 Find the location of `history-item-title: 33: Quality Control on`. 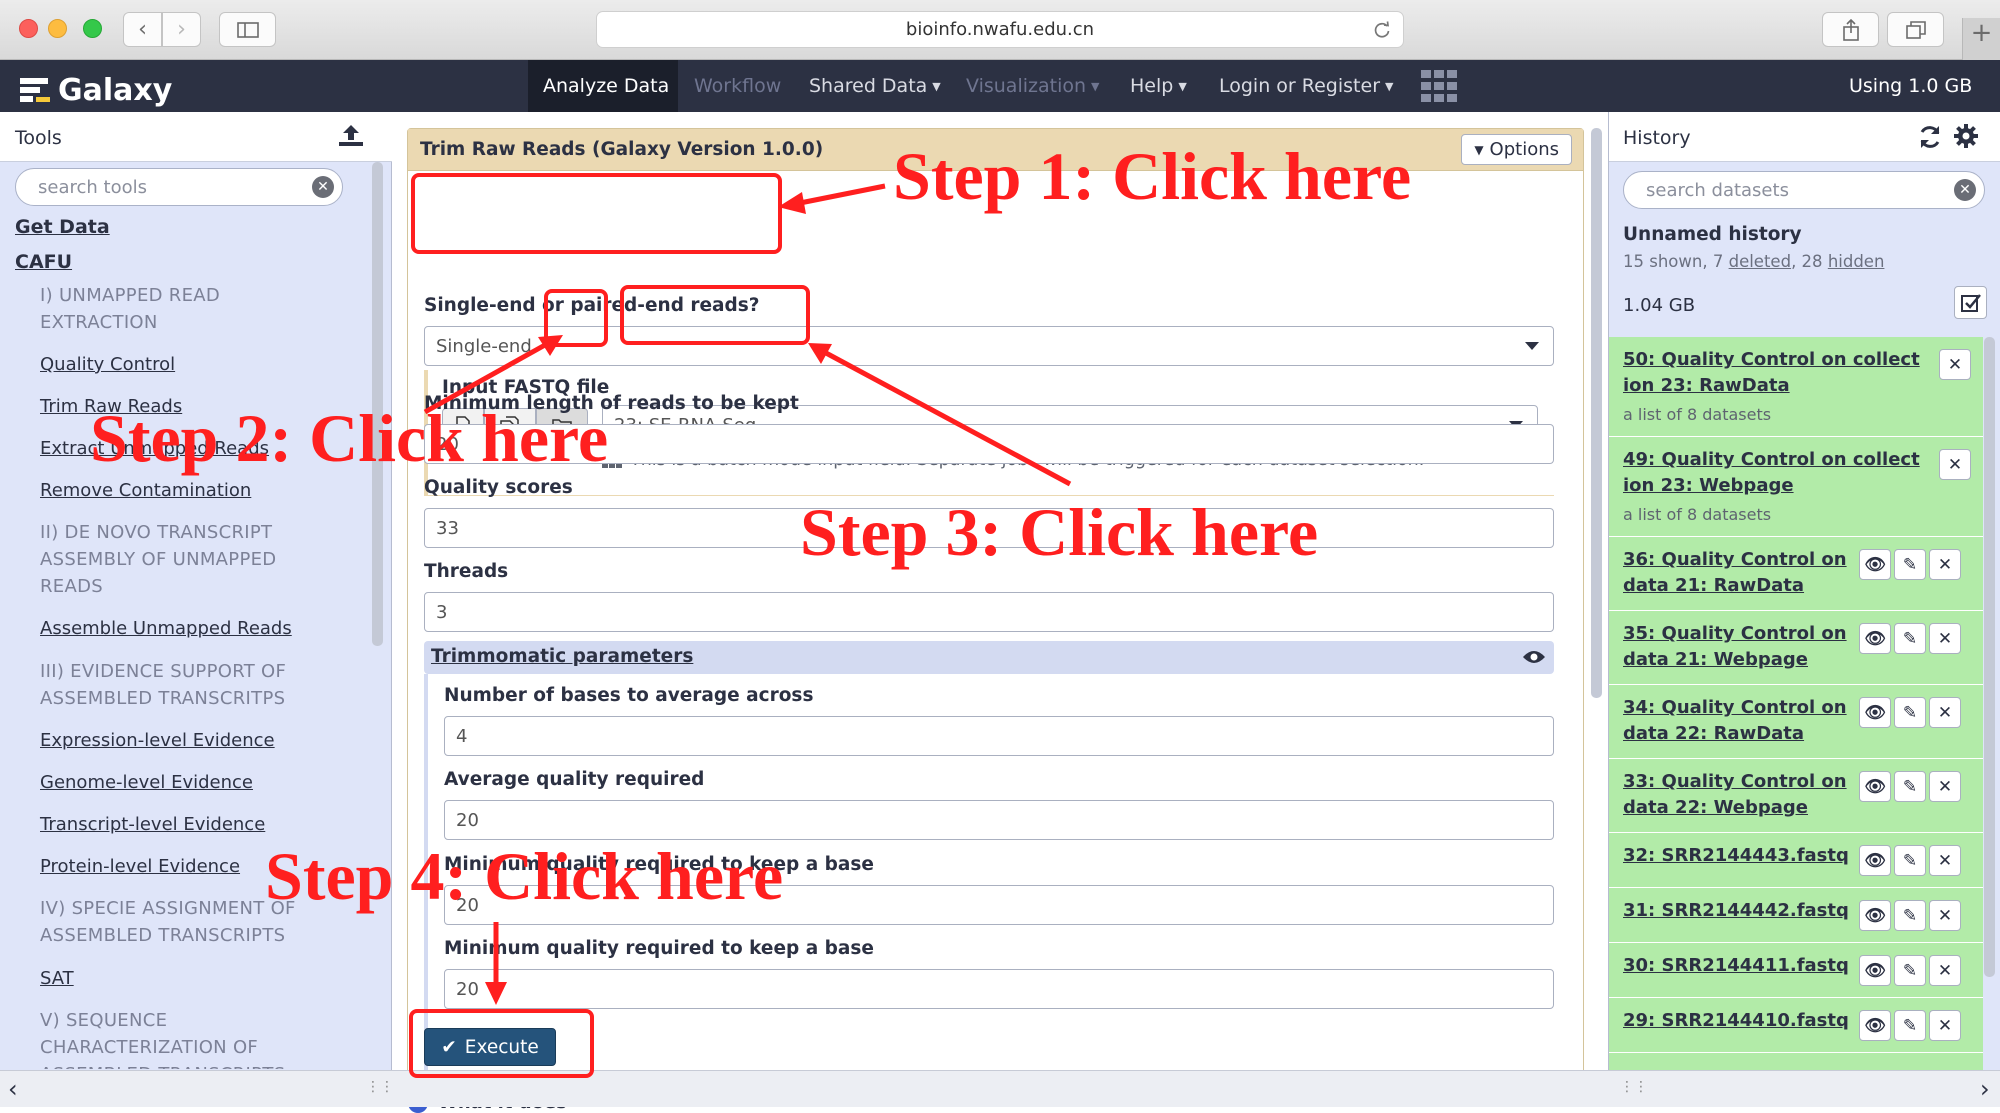

history-item-title: 33: Quality Control on is located at coordinates (1735, 782).